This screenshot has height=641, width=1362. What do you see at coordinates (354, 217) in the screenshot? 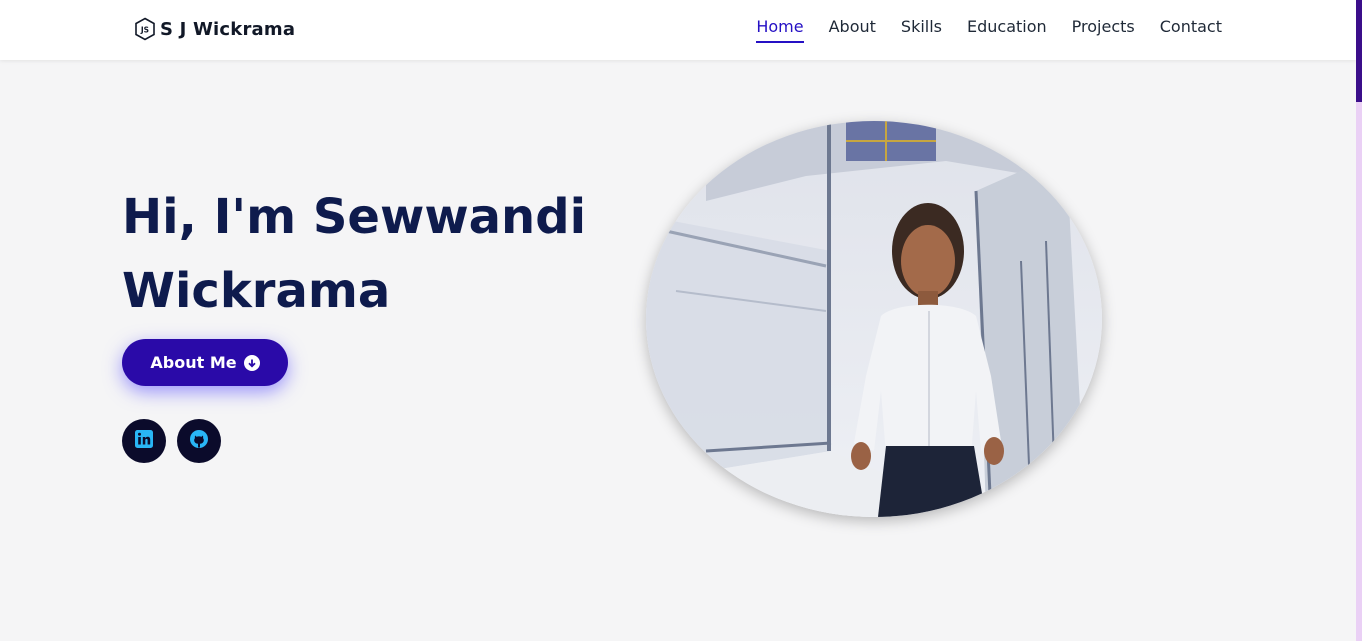
I see `hero-title-line1: Hi, I'm Sewwandi` at bounding box center [354, 217].